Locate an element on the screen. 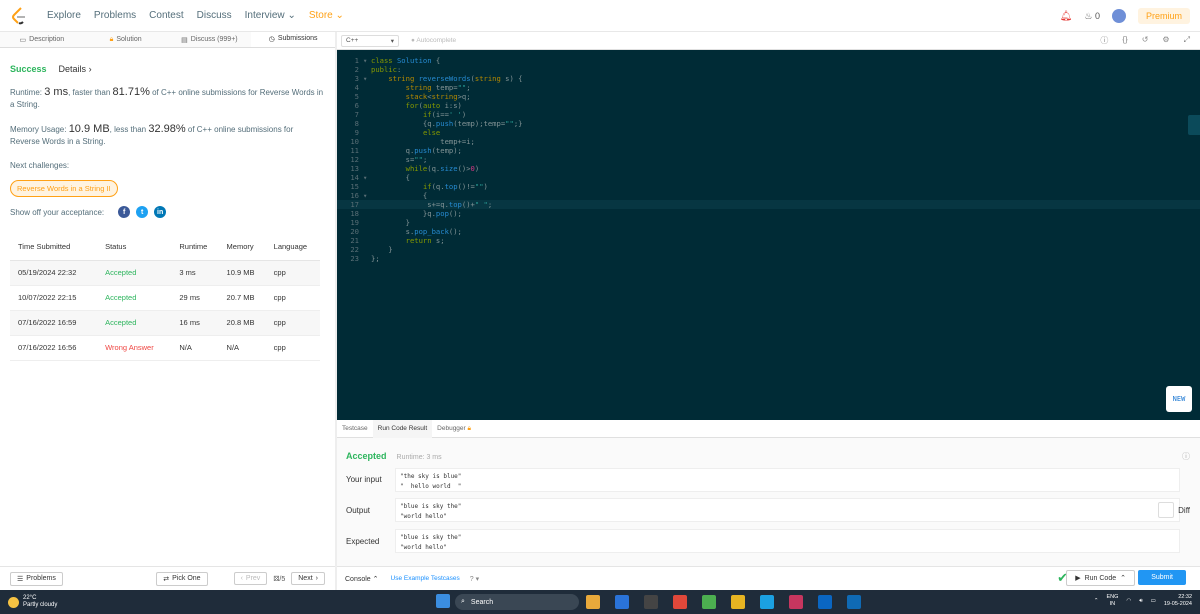 This screenshot has height=614, width=1200. autocomplete-toggle: ● Autocomplete is located at coordinates (433, 40).